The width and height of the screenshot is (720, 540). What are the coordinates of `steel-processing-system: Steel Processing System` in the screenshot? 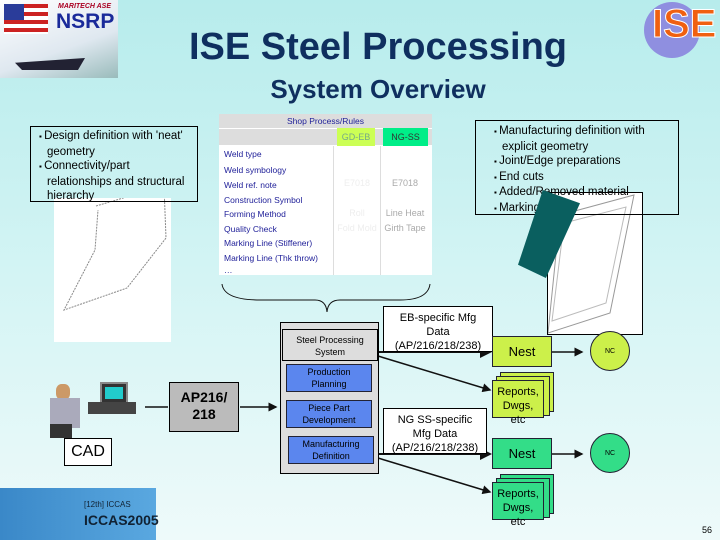 It's located at (330, 345).